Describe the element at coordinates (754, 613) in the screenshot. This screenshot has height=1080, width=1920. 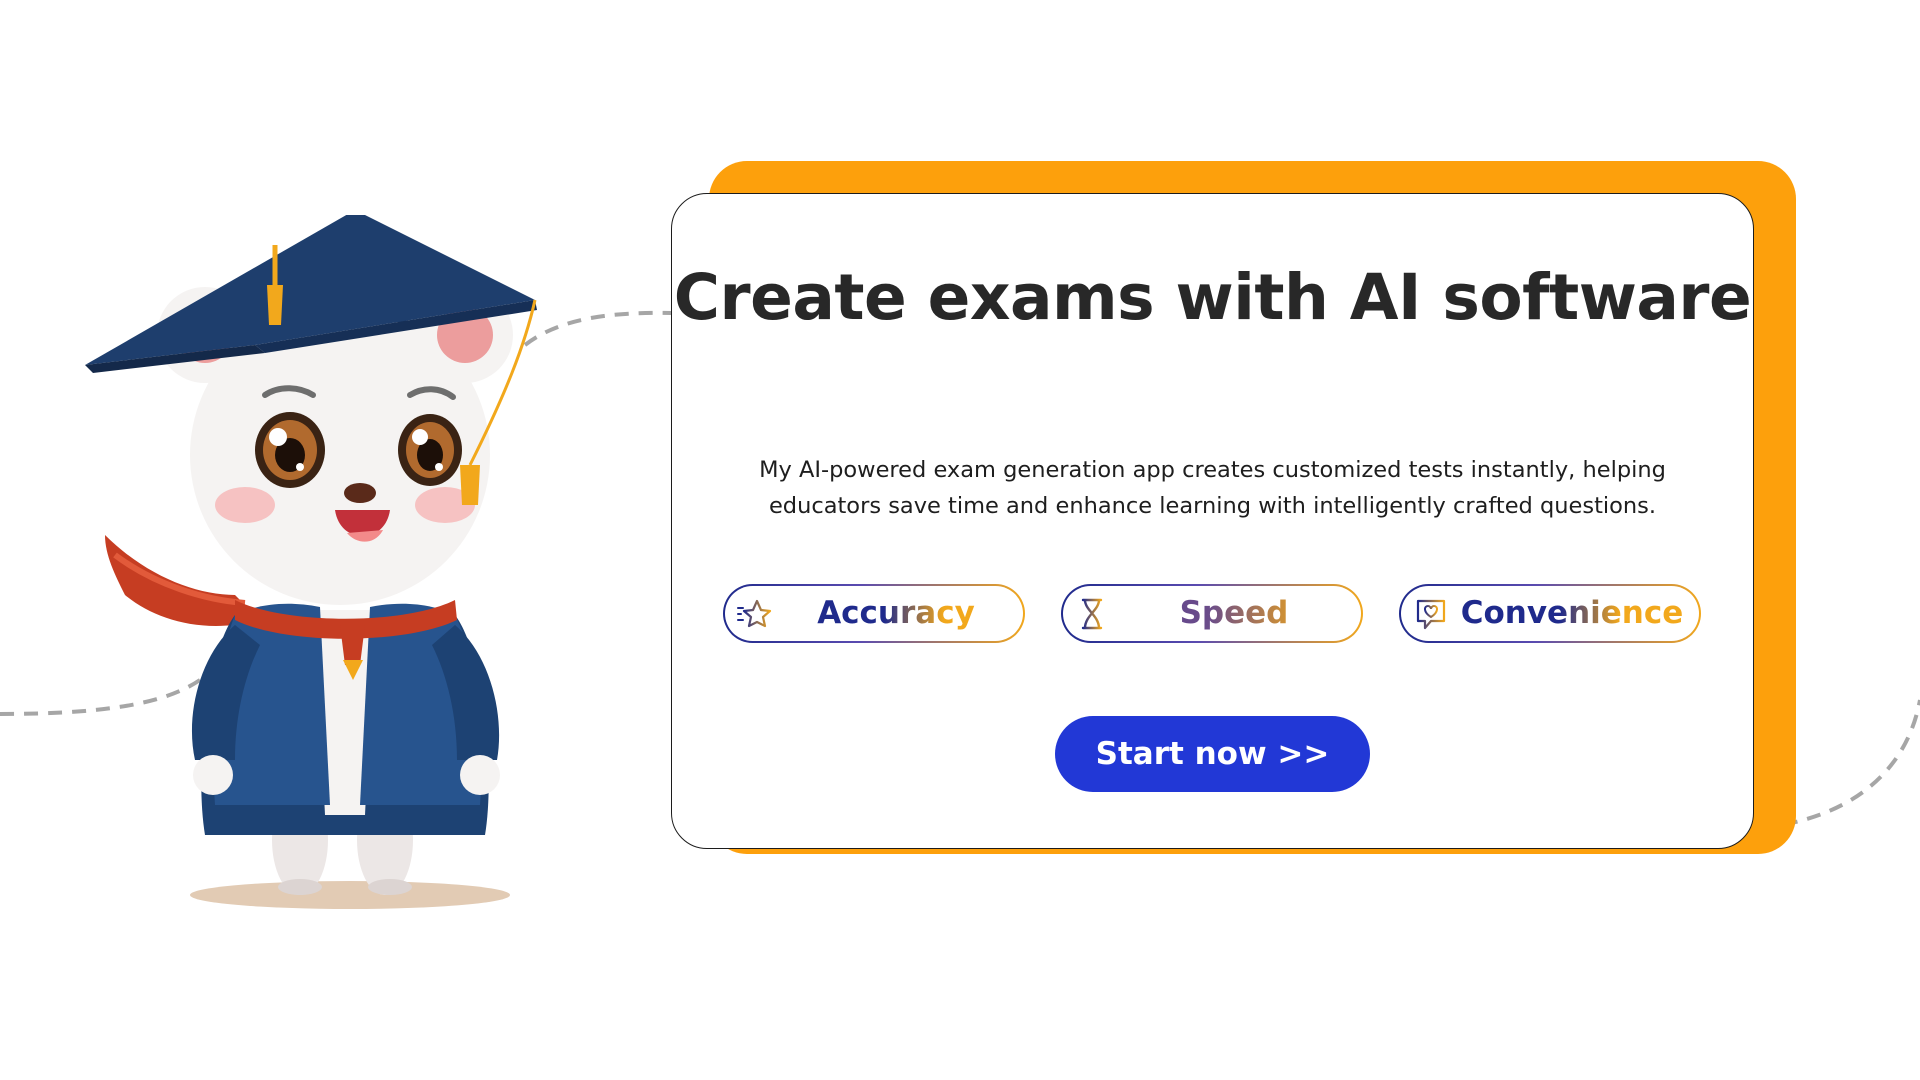
I see `star-icon` at that location.